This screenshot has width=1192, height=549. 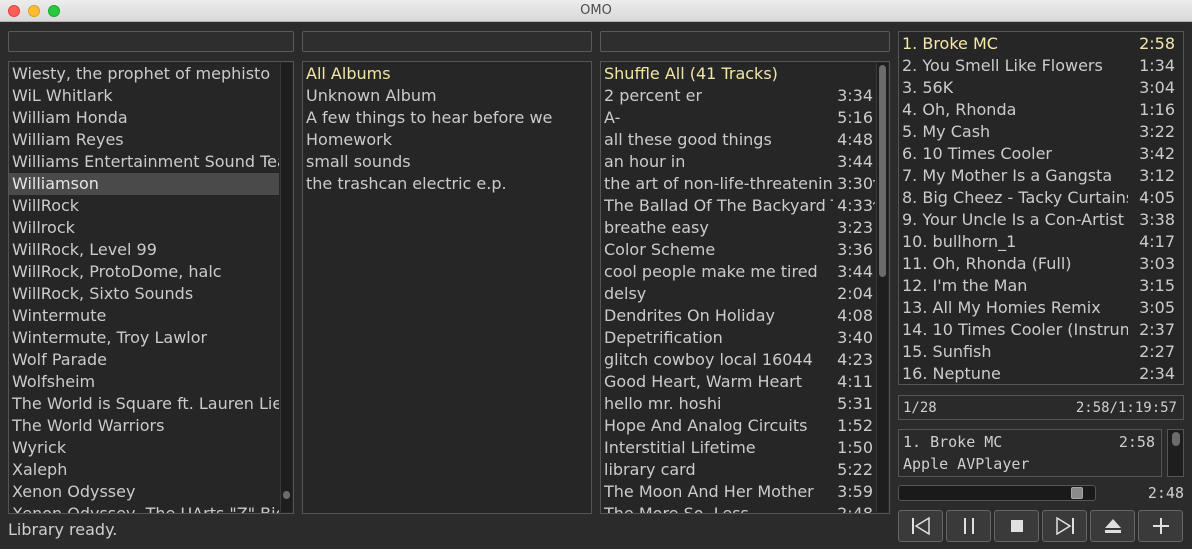 I want to click on artist-list-item: WillRock, Sixto Sounds, so click(x=144, y=294).